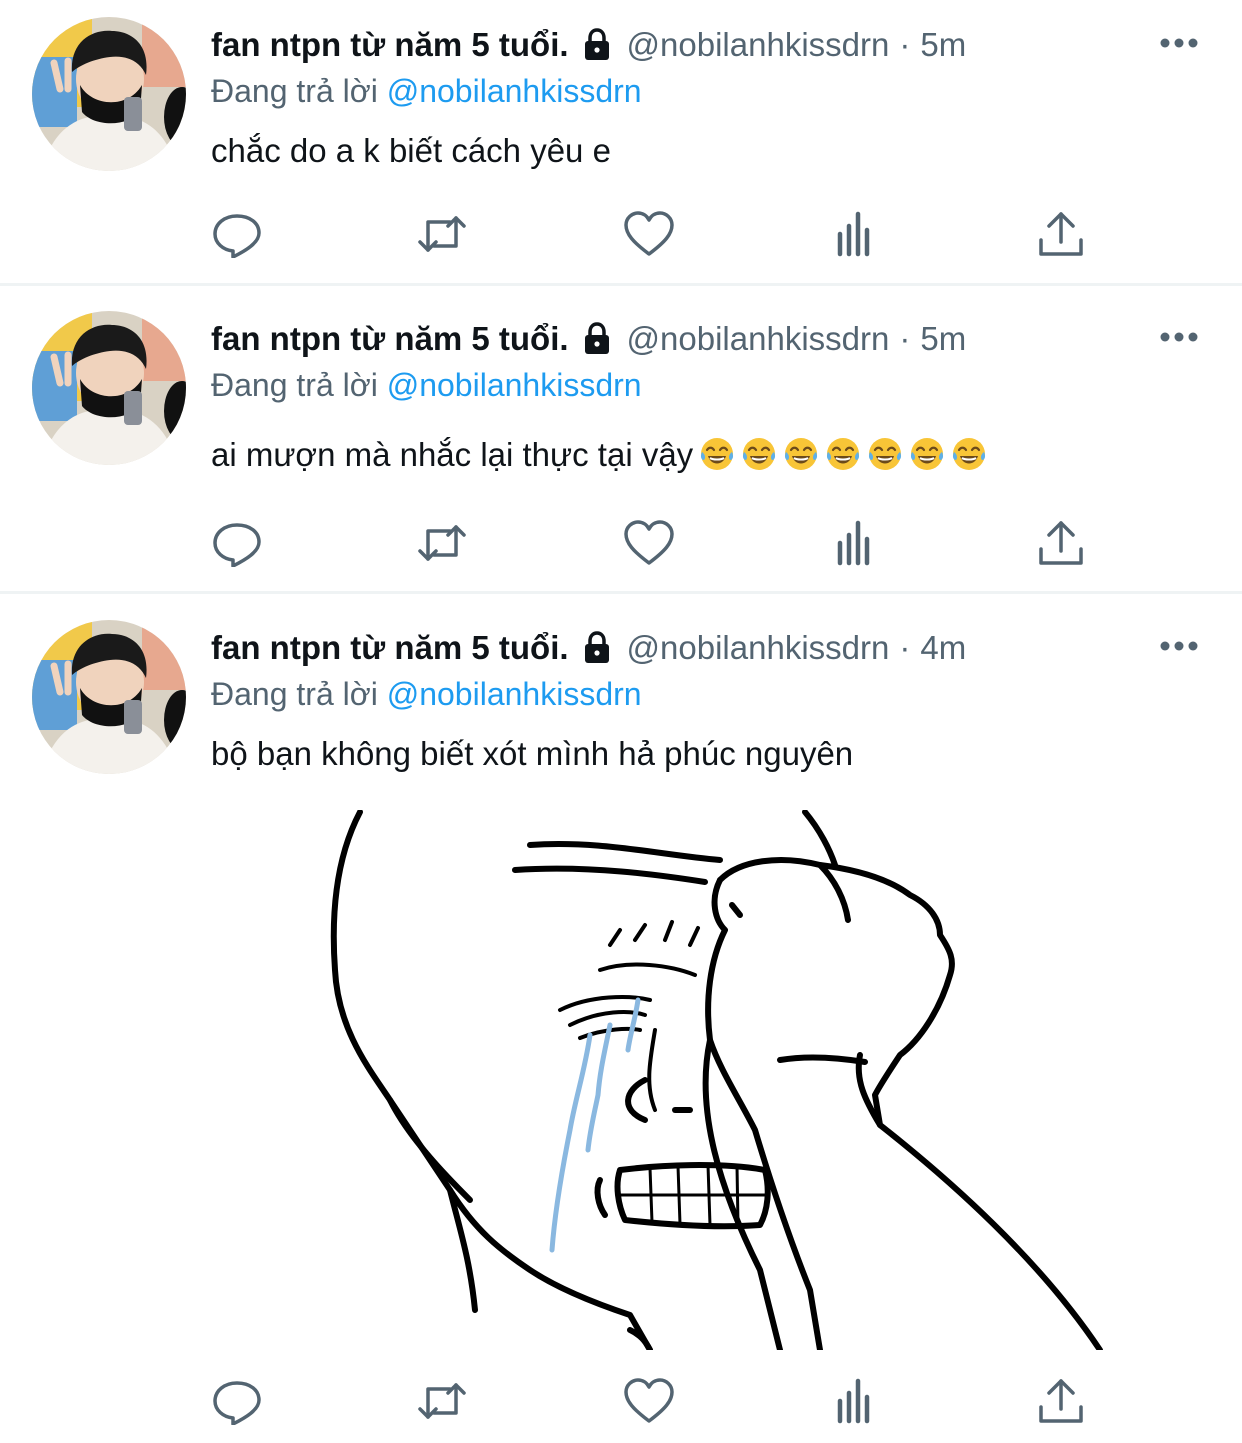  Describe the element at coordinates (943, 648) in the screenshot. I see `timestamp: 4m` at that location.